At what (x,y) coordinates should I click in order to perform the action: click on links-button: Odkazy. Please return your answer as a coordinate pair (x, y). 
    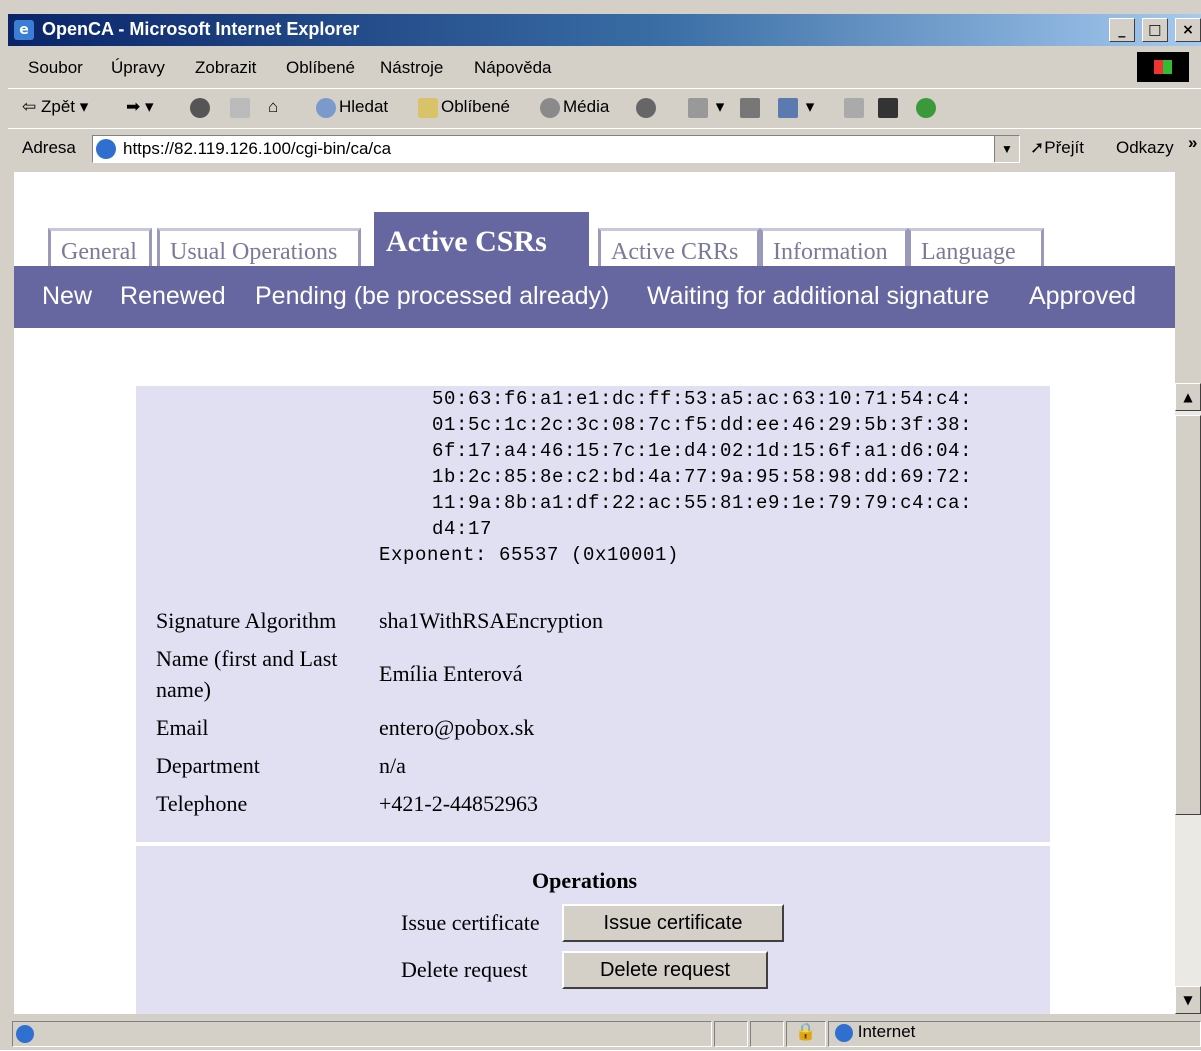
    Looking at the image, I should click on (1145, 148).